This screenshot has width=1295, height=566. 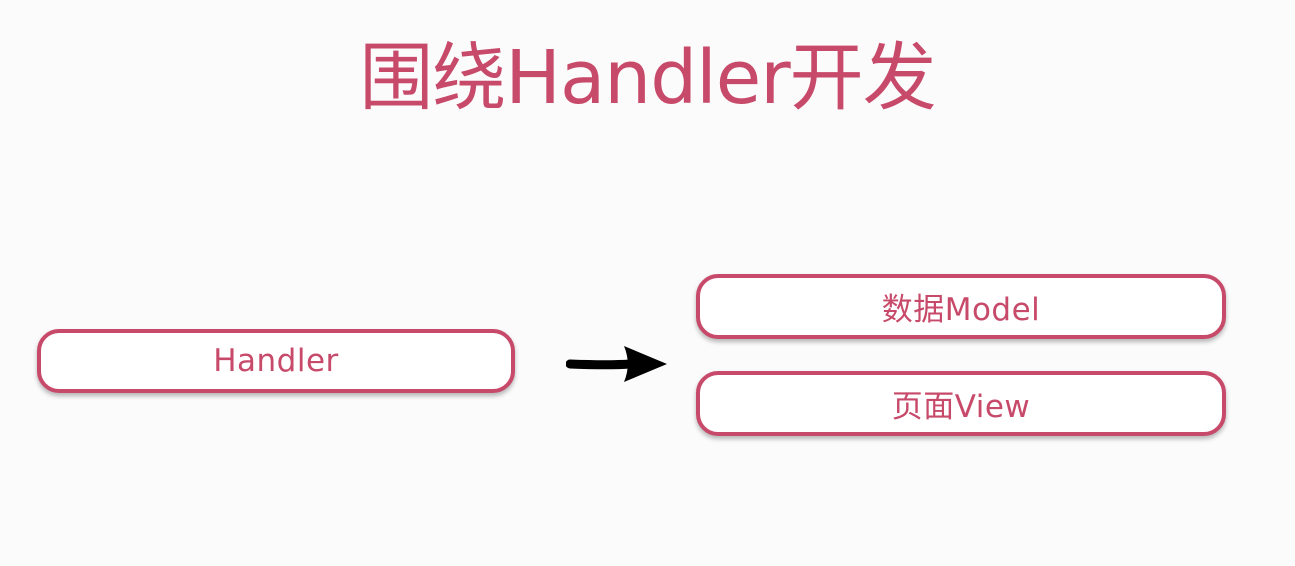 I want to click on view-box-label: 页面View, so click(x=961, y=407).